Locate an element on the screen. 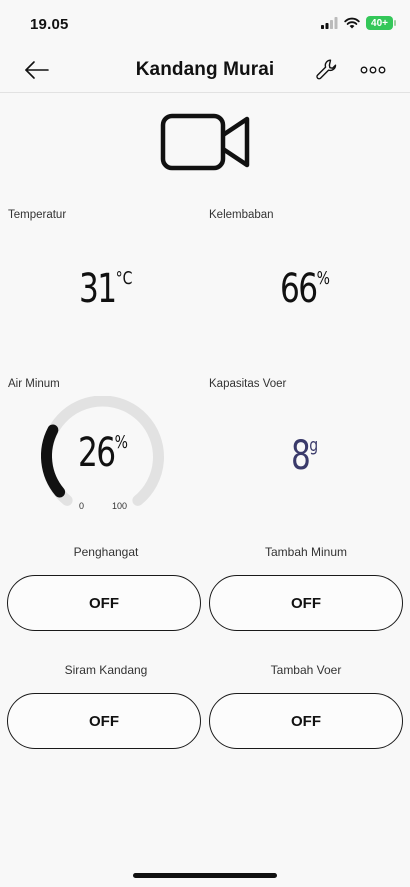 This screenshot has width=410, height=887. feed-value: 8g is located at coordinates (304, 456).